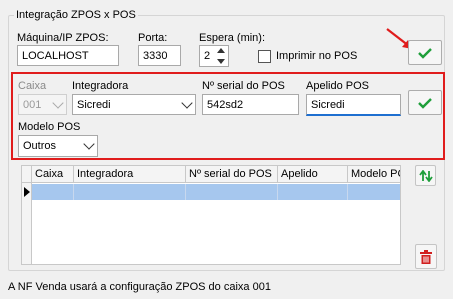  I want to click on table-row, so click(216, 192).